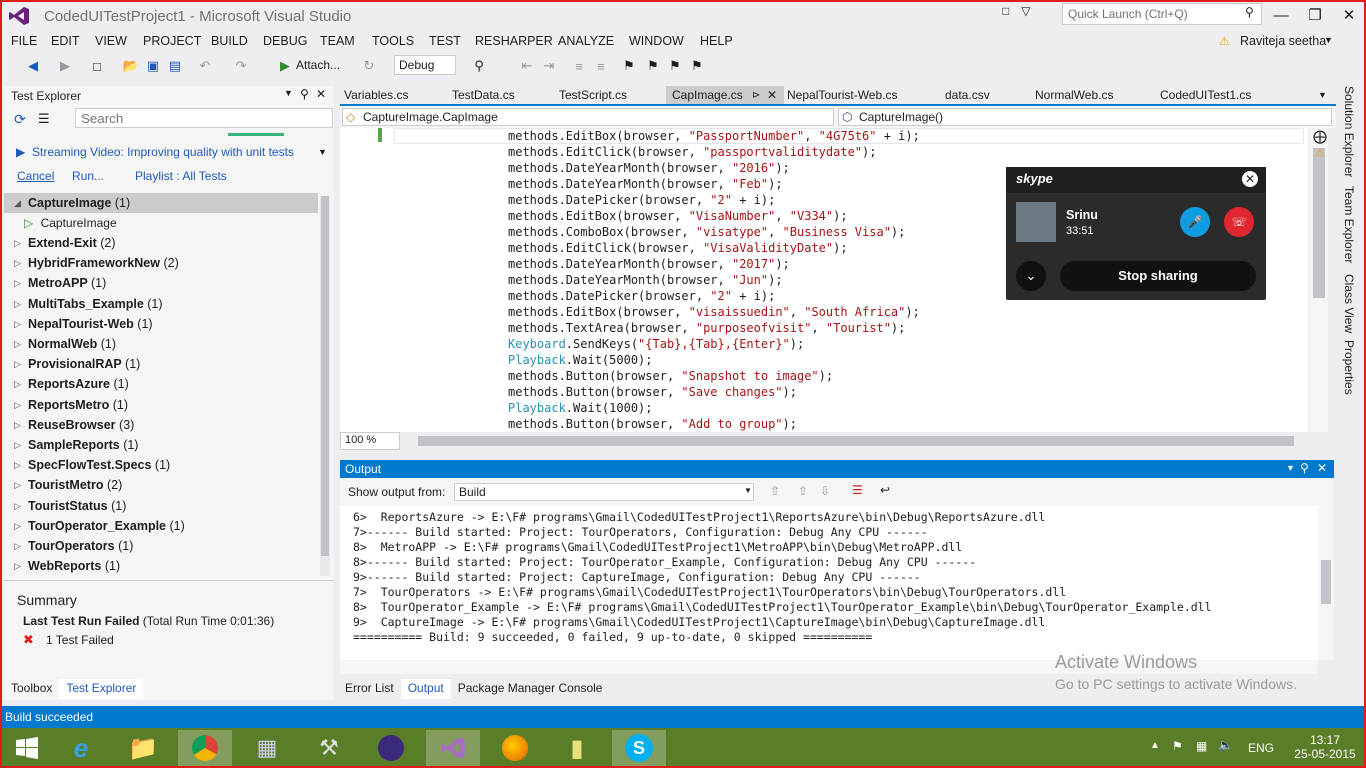  What do you see at coordinates (1201, 746) in the screenshot?
I see `network-icon: ▦` at bounding box center [1201, 746].